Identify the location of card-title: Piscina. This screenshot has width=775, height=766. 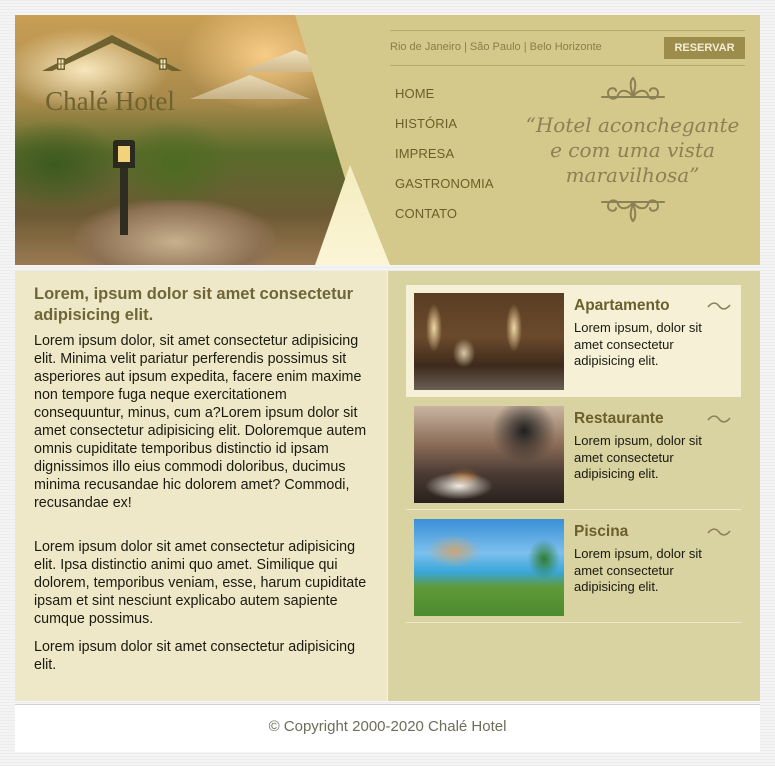
(601, 531).